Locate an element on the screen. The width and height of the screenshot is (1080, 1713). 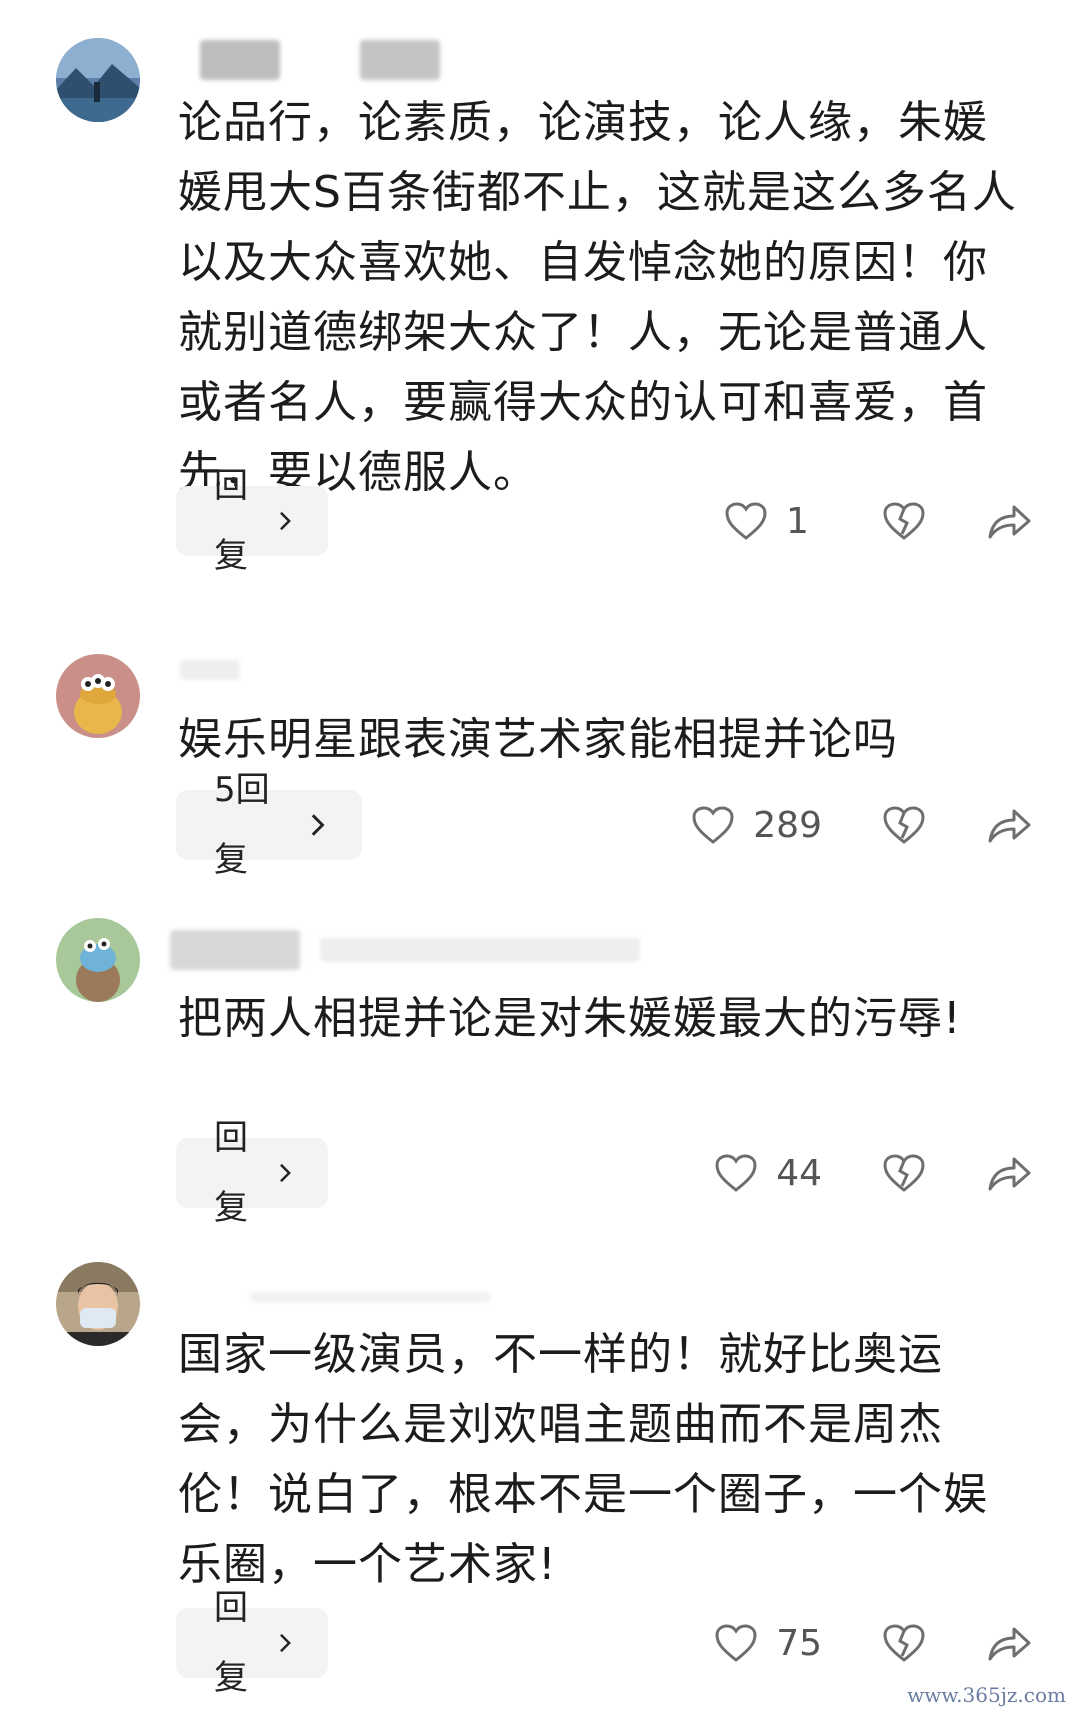
like-count: 1 is located at coordinates (797, 521).